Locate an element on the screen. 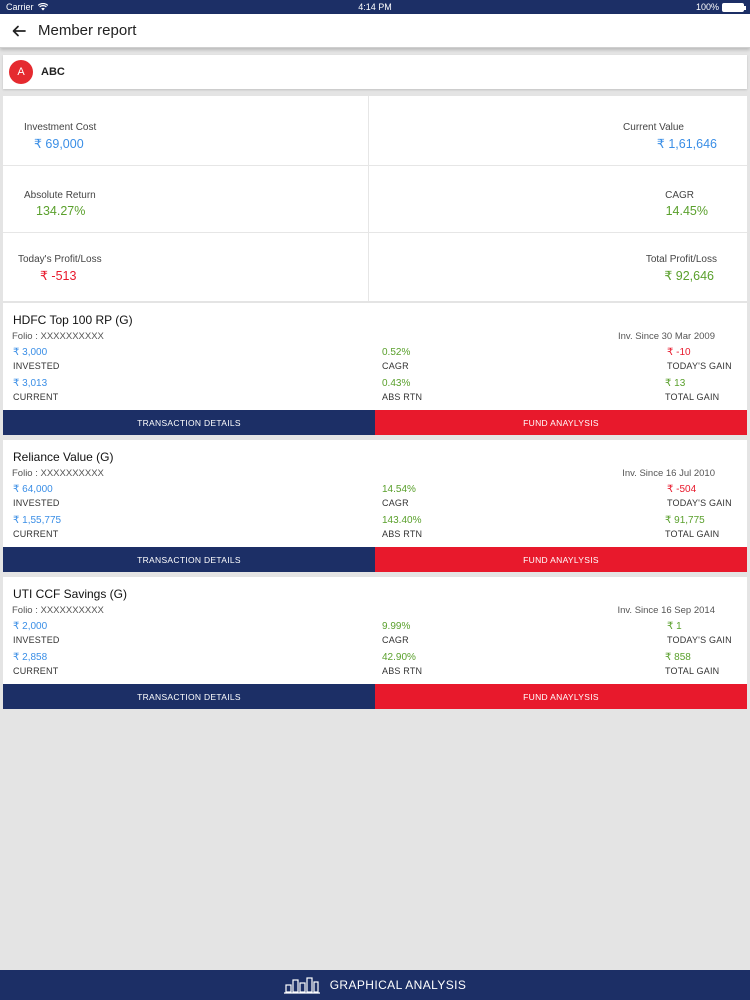 This screenshot has width=750, height=1000. arrow-left-icon is located at coordinates (19, 30).